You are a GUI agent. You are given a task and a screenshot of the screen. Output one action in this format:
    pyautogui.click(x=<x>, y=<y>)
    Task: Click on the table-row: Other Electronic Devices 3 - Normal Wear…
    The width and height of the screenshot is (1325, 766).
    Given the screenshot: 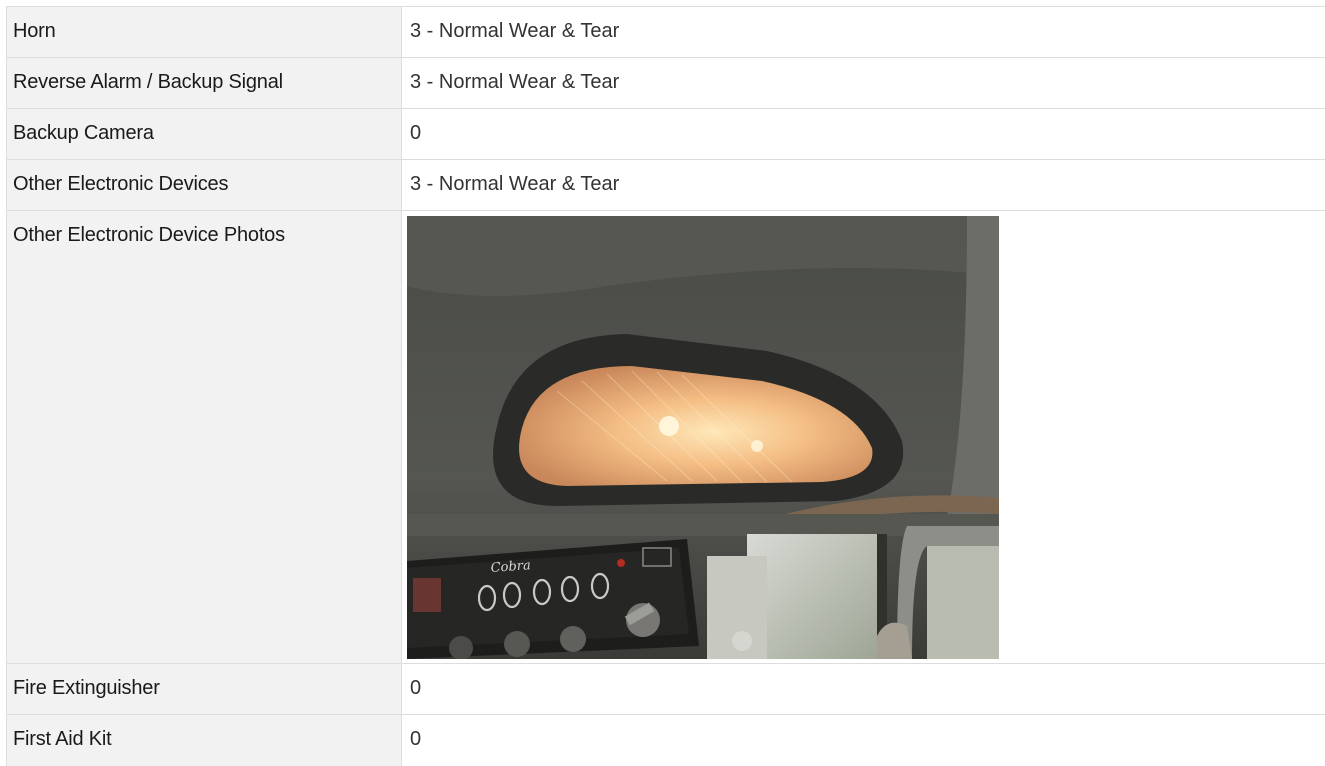 What is the action you would take?
    pyautogui.click(x=666, y=185)
    